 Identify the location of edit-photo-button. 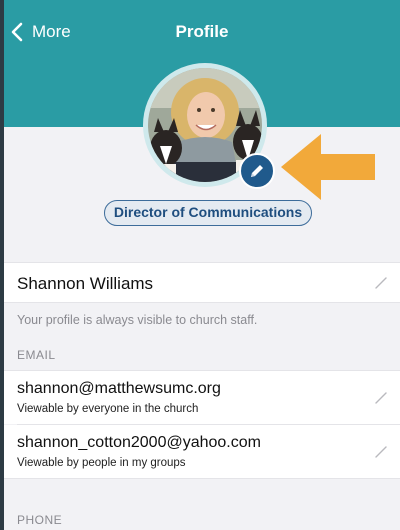
(257, 171).